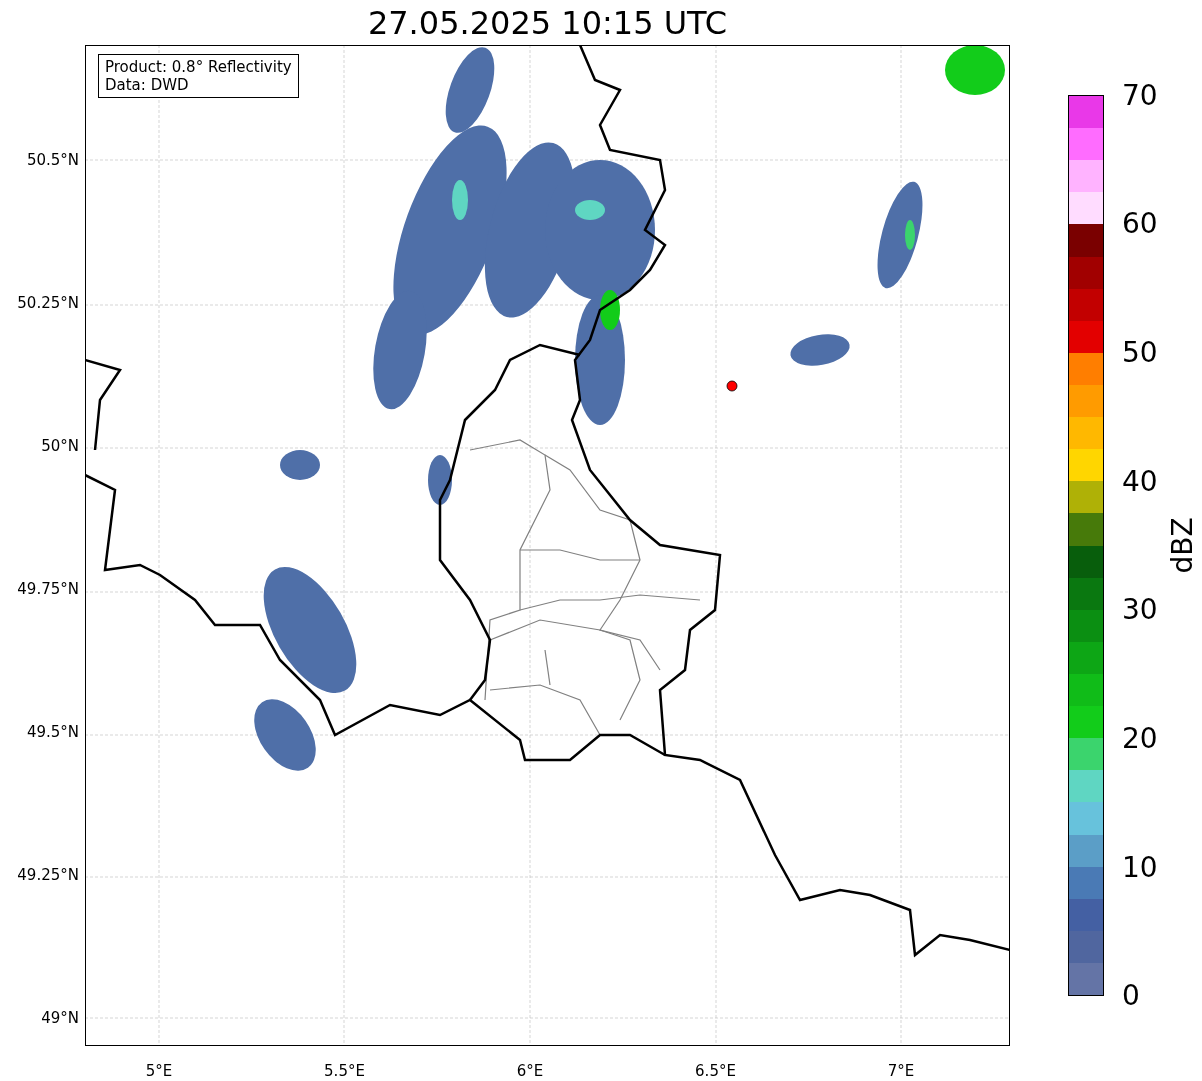 This screenshot has height=1081, width=1202. What do you see at coordinates (52, 160) in the screenshot?
I see `axis-tick-label: 50.5°N` at bounding box center [52, 160].